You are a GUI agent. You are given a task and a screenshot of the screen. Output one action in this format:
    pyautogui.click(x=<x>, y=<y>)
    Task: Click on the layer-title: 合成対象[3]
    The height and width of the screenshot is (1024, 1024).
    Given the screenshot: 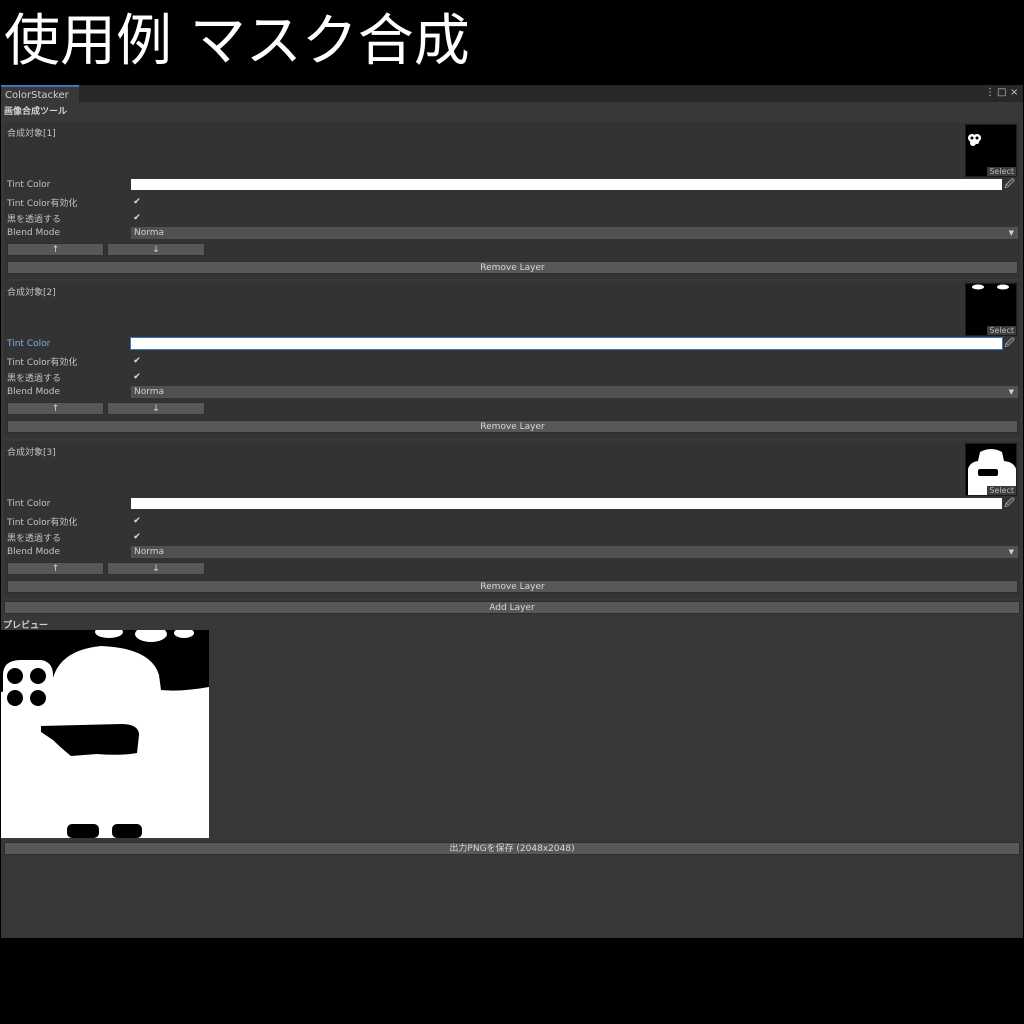 What is the action you would take?
    pyautogui.click(x=31, y=453)
    